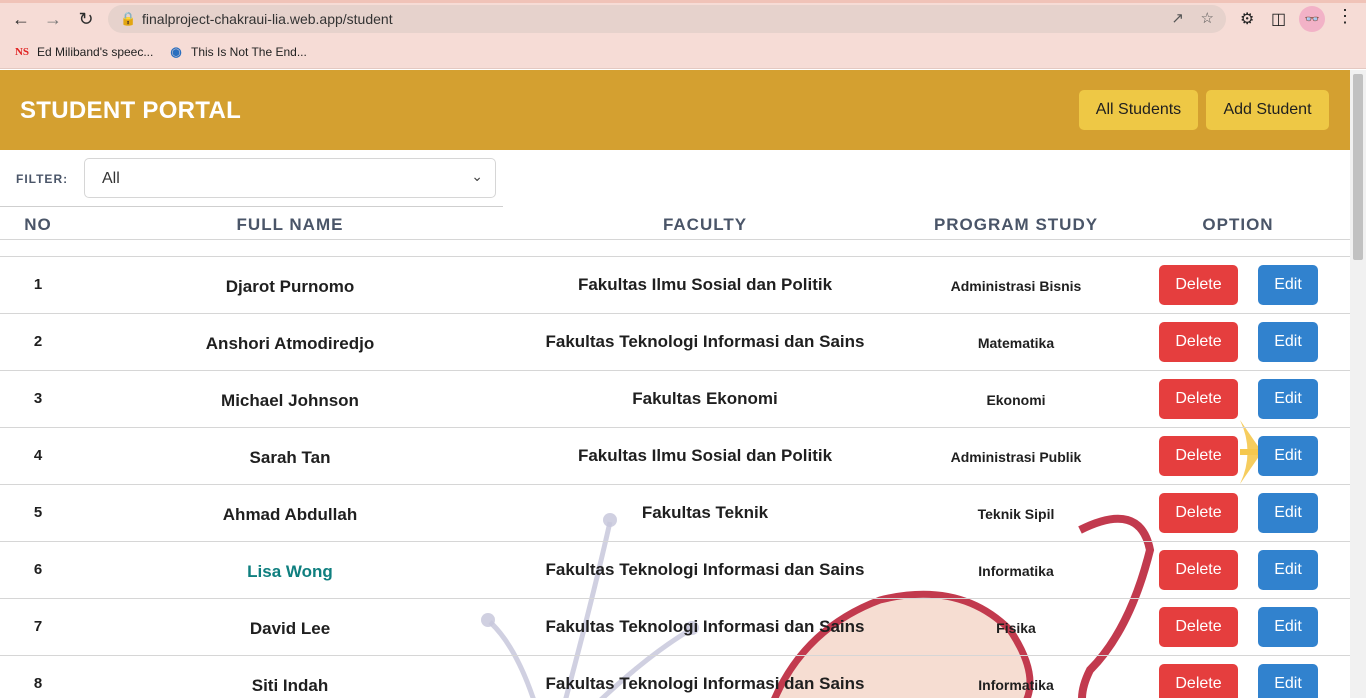 The width and height of the screenshot is (1366, 698). Describe the element at coordinates (683, 1) in the screenshot. I see `tab-strip` at that location.